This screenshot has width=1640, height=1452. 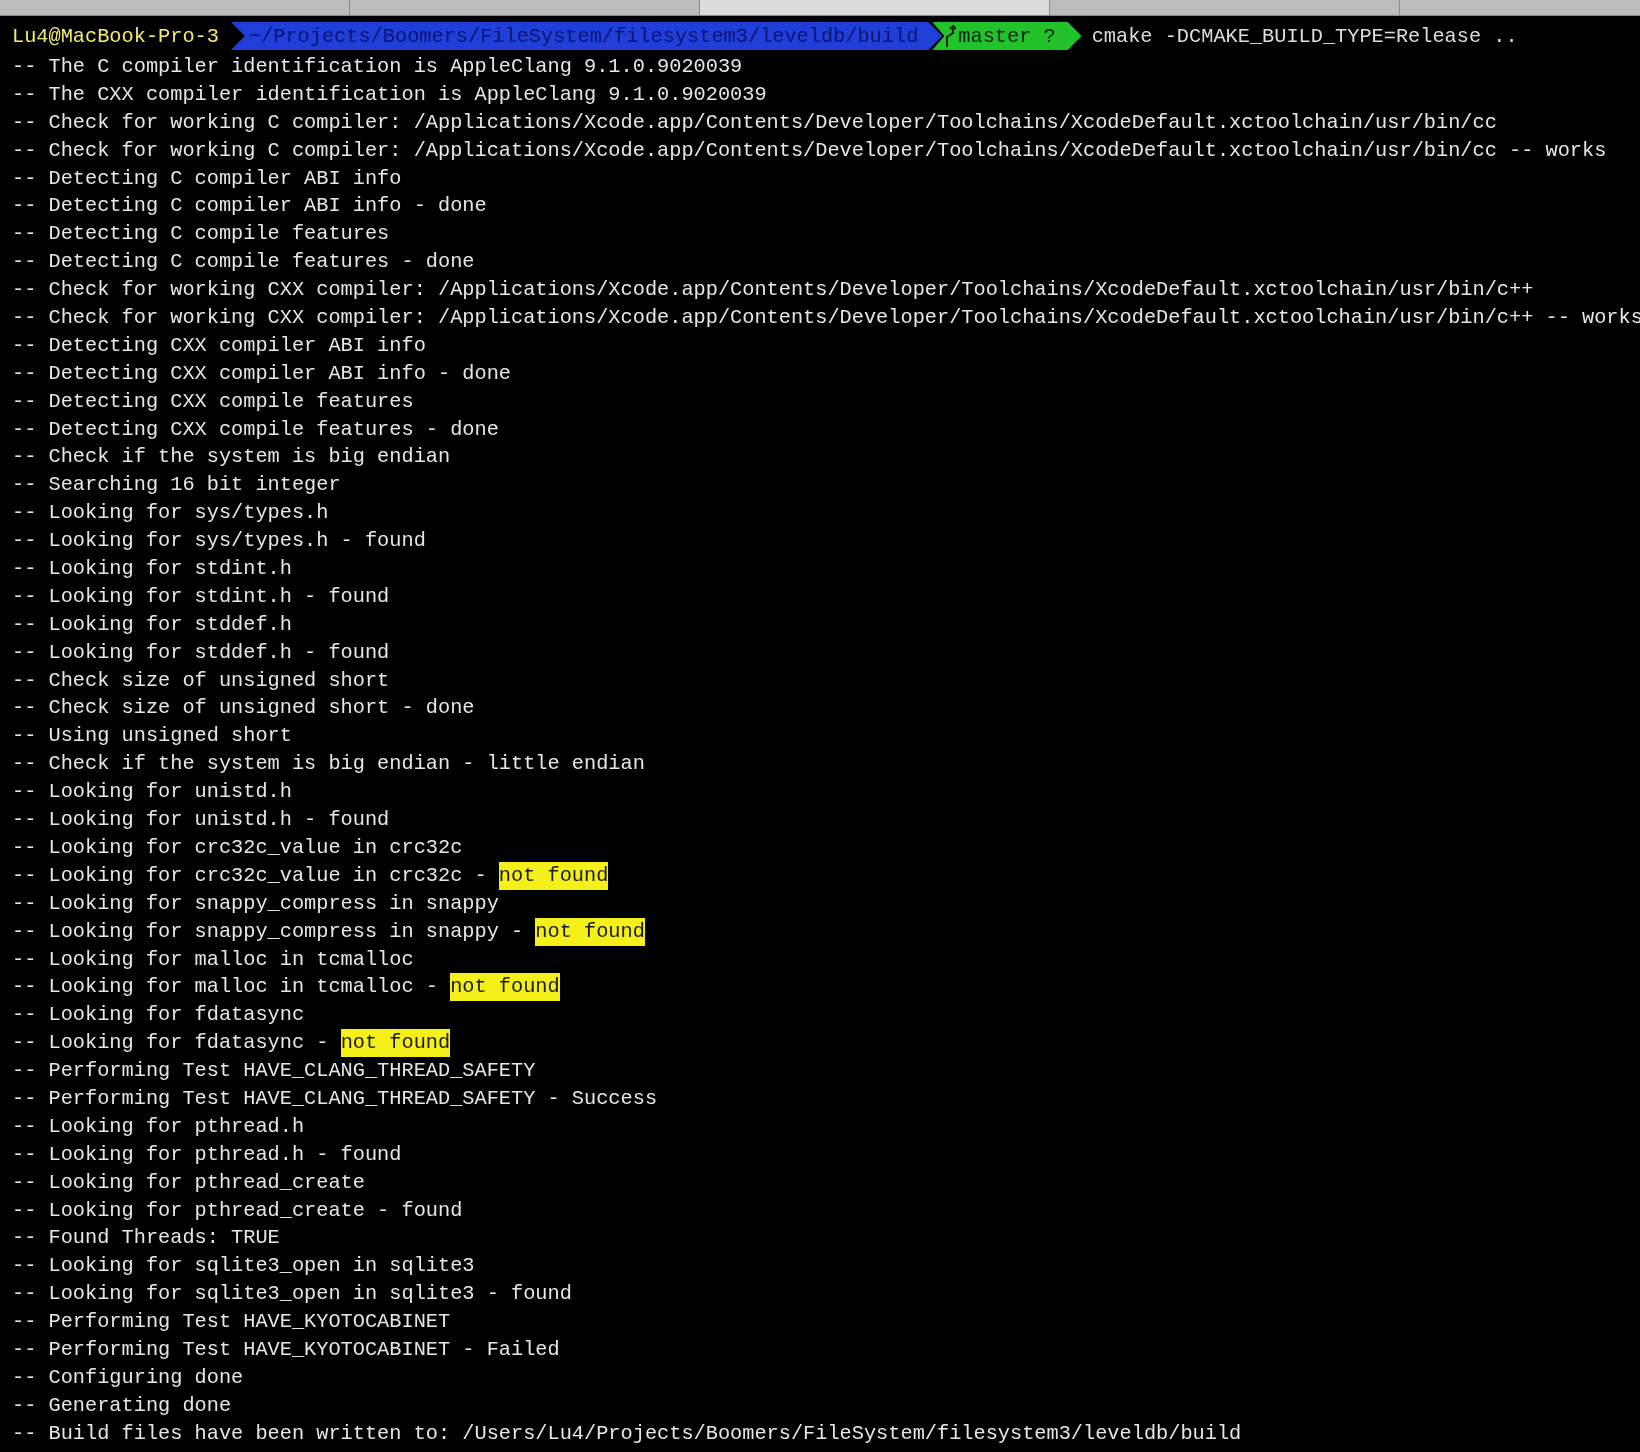 What do you see at coordinates (875, 7) in the screenshot?
I see `terminal-tab` at bounding box center [875, 7].